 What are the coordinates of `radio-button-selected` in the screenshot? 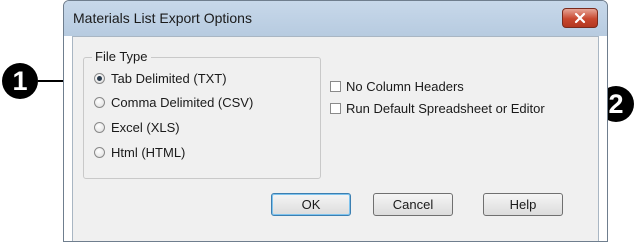 It's located at (99, 78).